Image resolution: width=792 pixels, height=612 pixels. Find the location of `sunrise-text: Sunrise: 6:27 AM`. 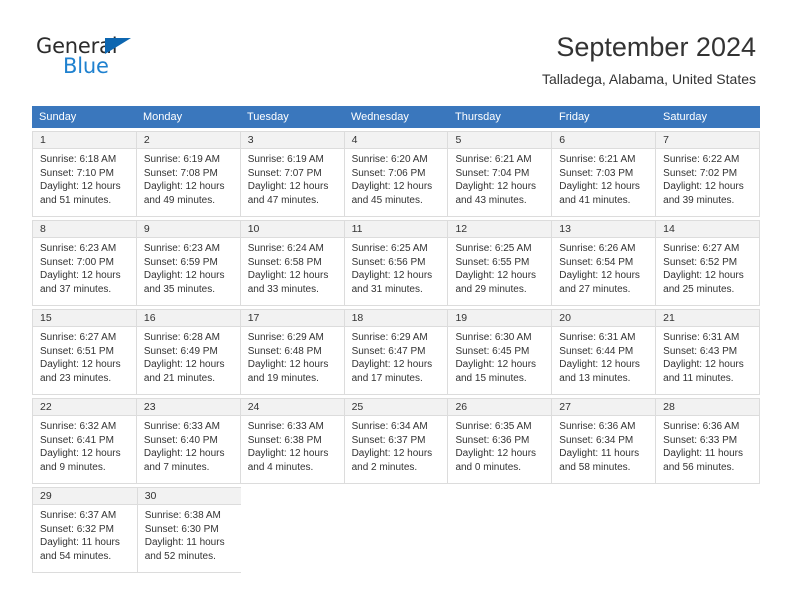

sunrise-text: Sunrise: 6:27 AM is located at coordinates (701, 248).